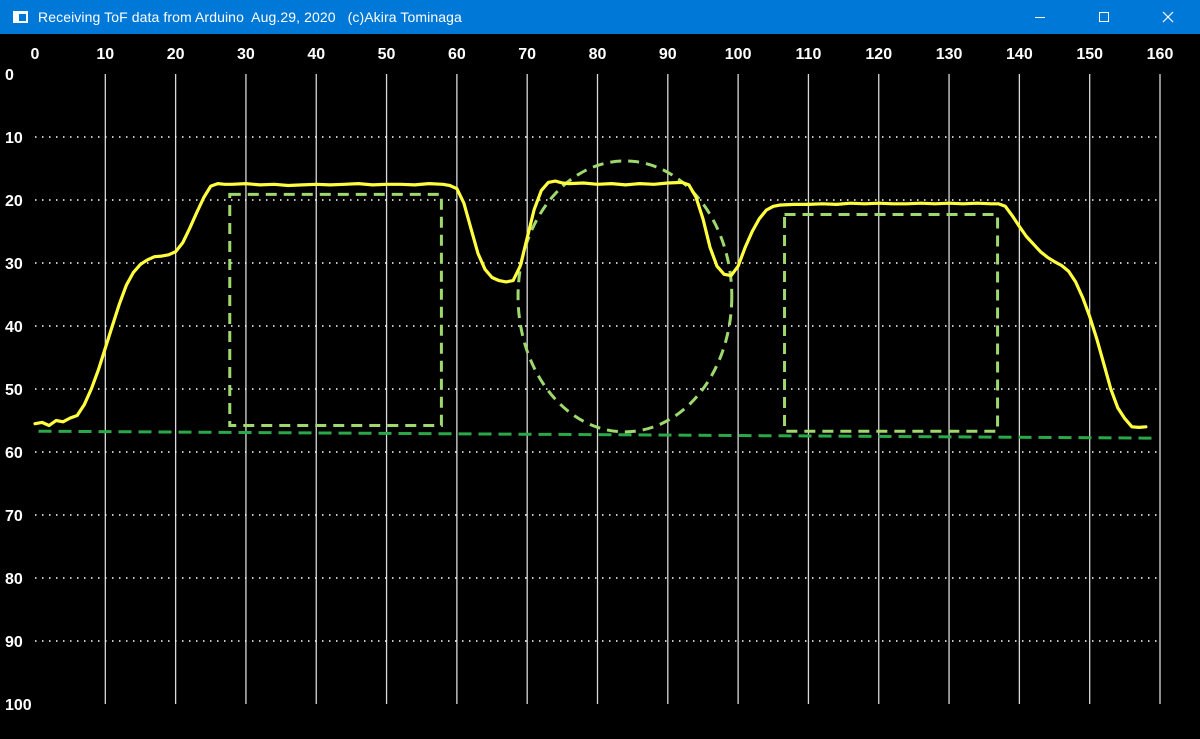 The image size is (1200, 739). What do you see at coordinates (738, 54) in the screenshot?
I see `x-tick-label: 100` at bounding box center [738, 54].